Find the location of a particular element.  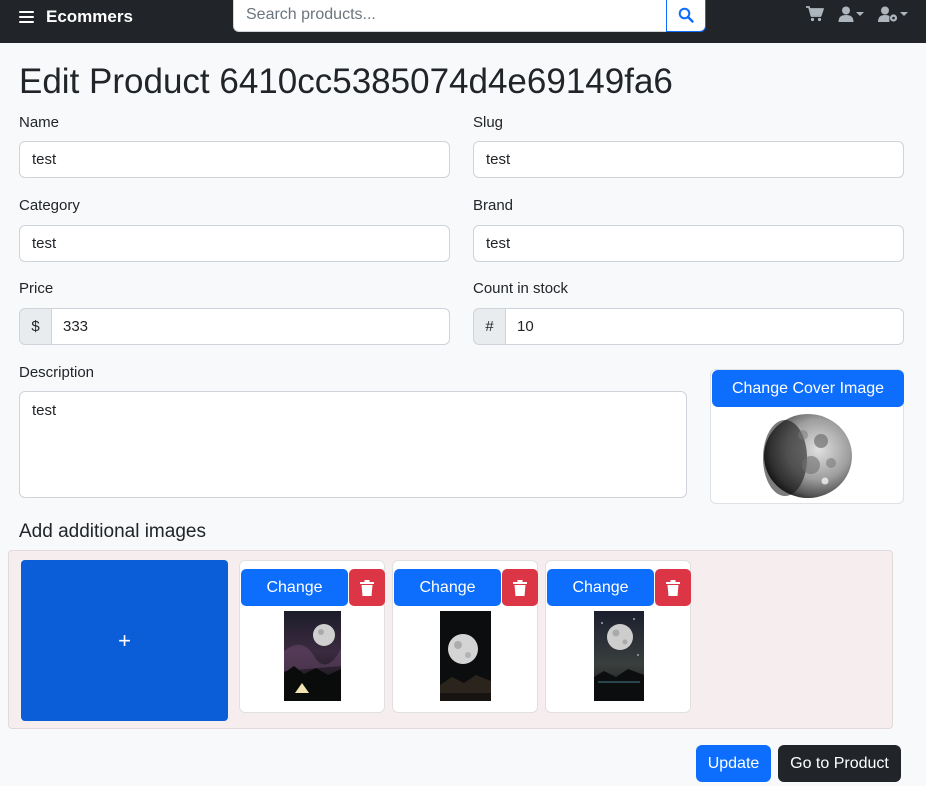

brand-label: Brand is located at coordinates (493, 205).